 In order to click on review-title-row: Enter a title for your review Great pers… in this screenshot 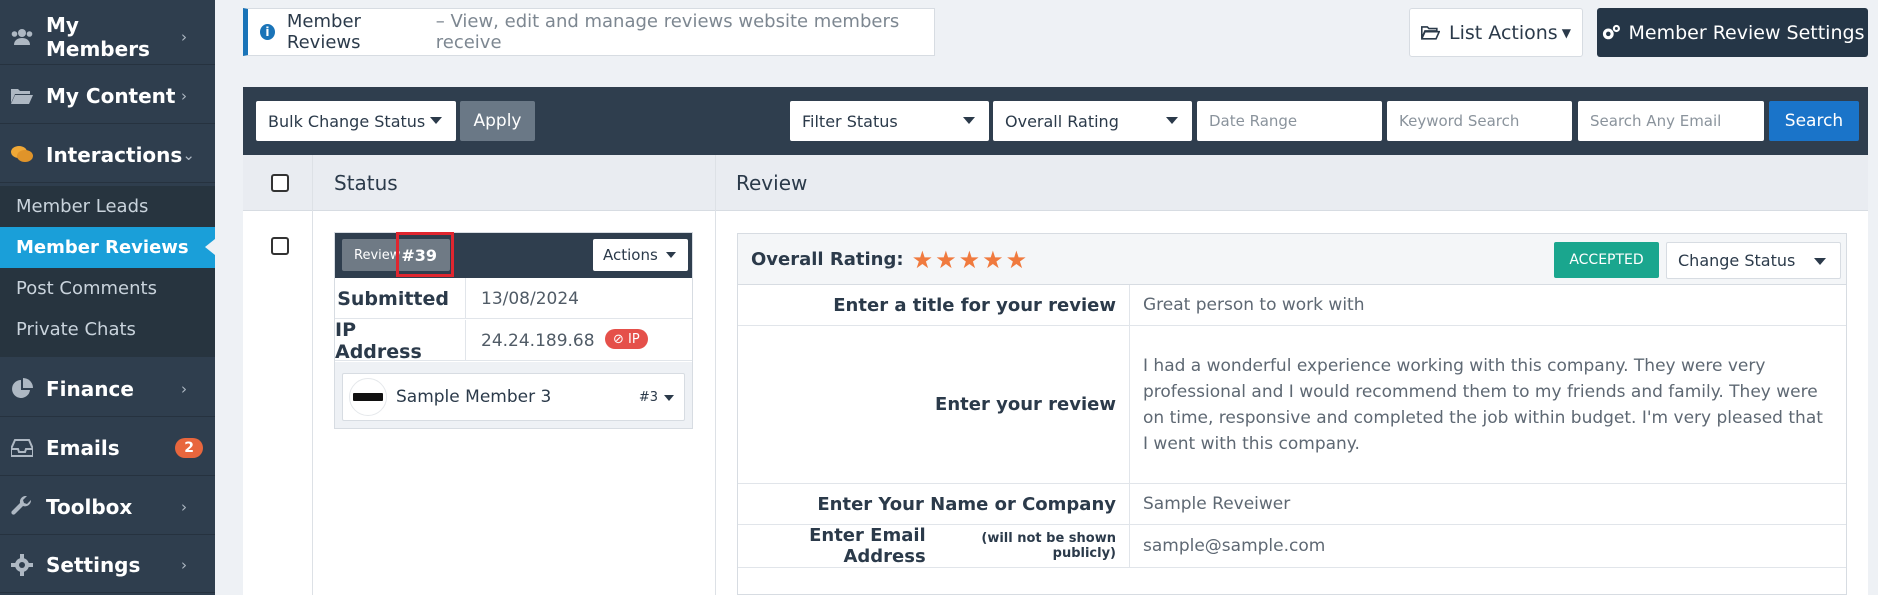, I will do `click(1292, 305)`.